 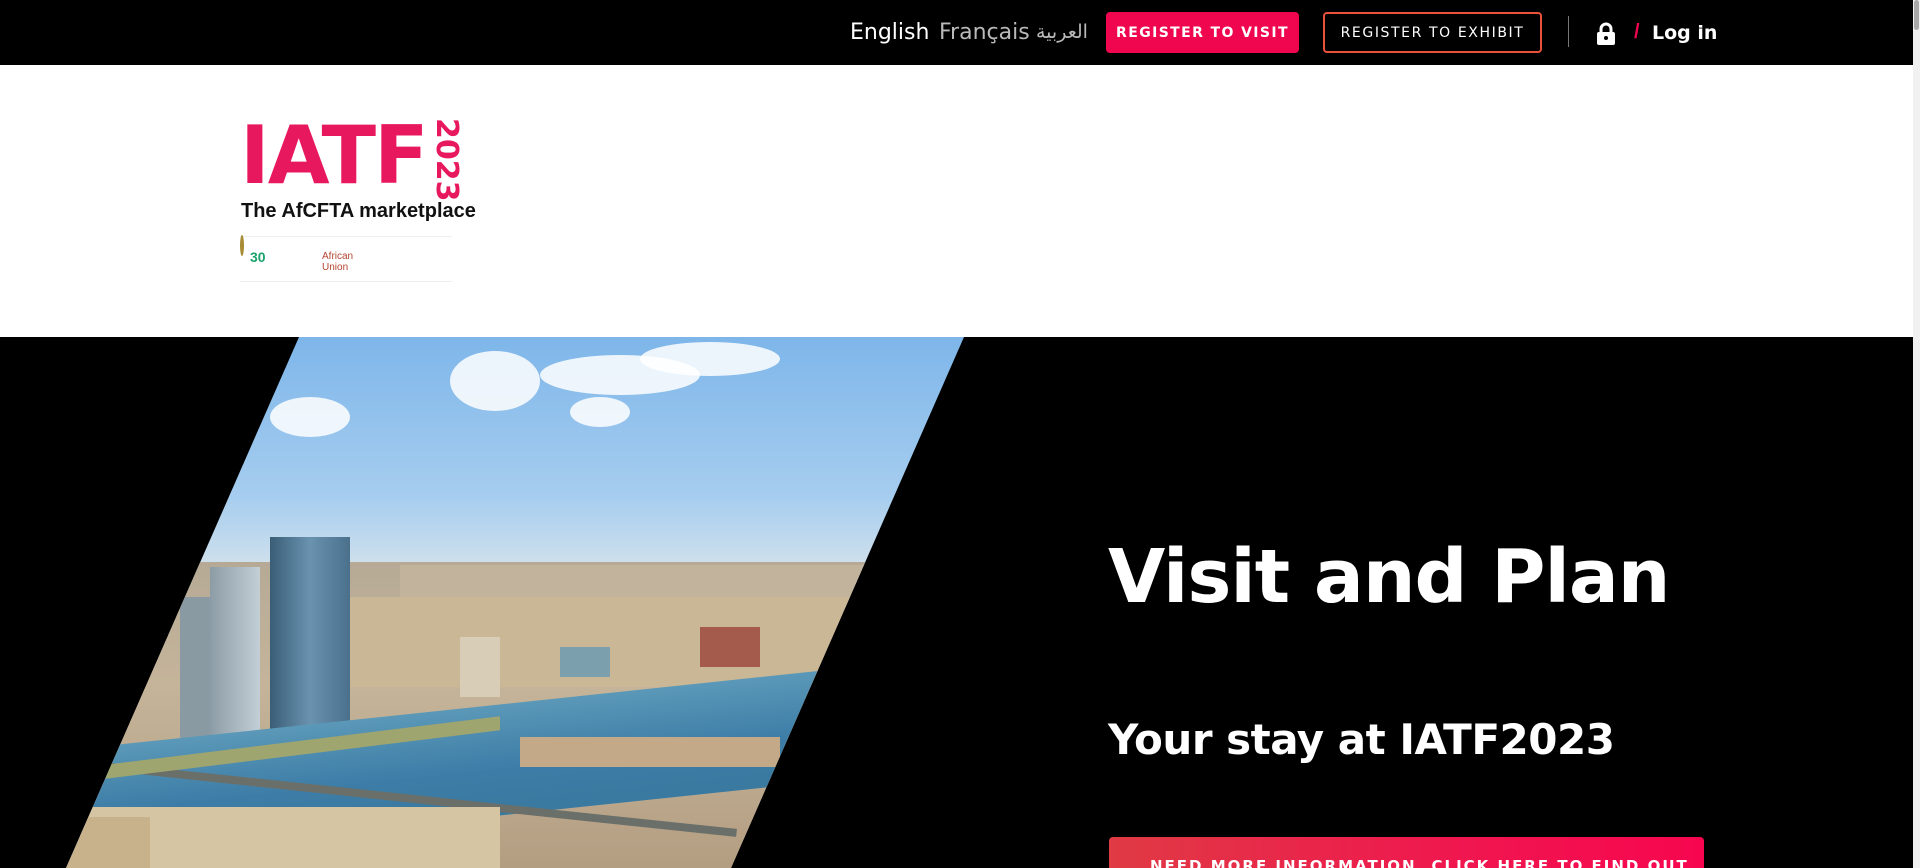 What do you see at coordinates (258, 257) in the screenshot?
I see `sponsor-afreximbank: 30` at bounding box center [258, 257].